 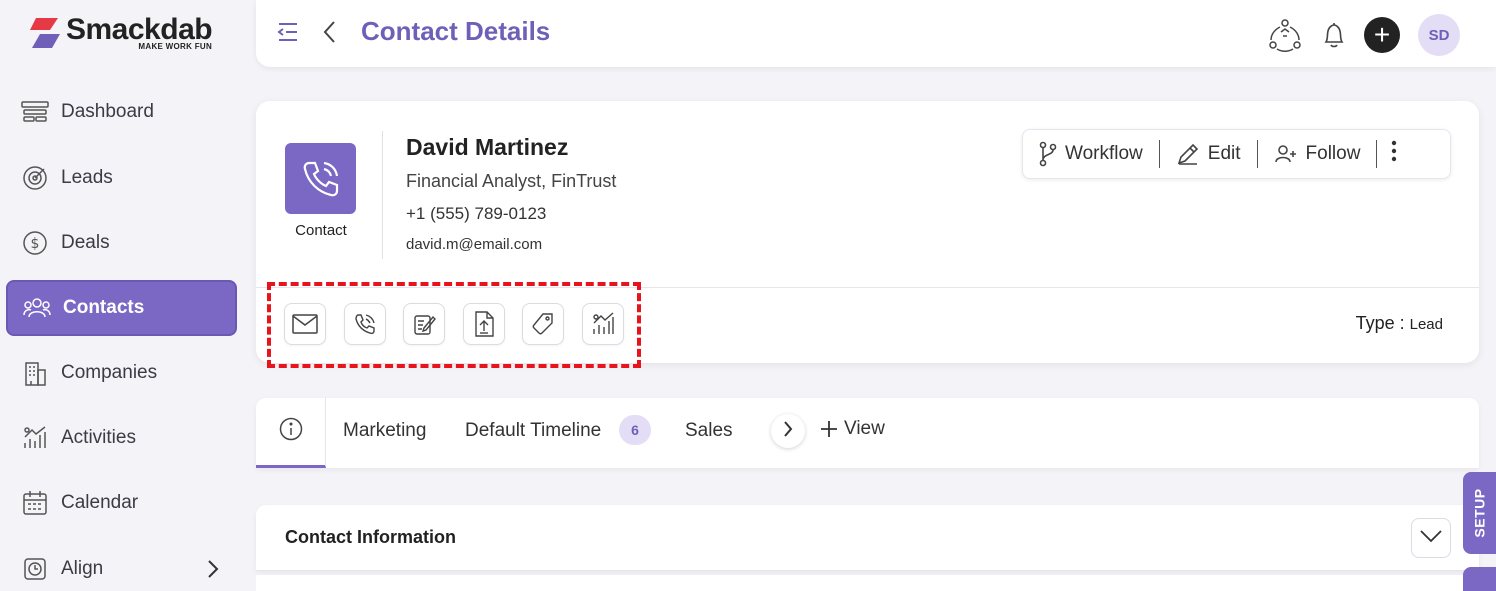 I want to click on contact-role: Financial Analyst, FinTrust, so click(x=511, y=181).